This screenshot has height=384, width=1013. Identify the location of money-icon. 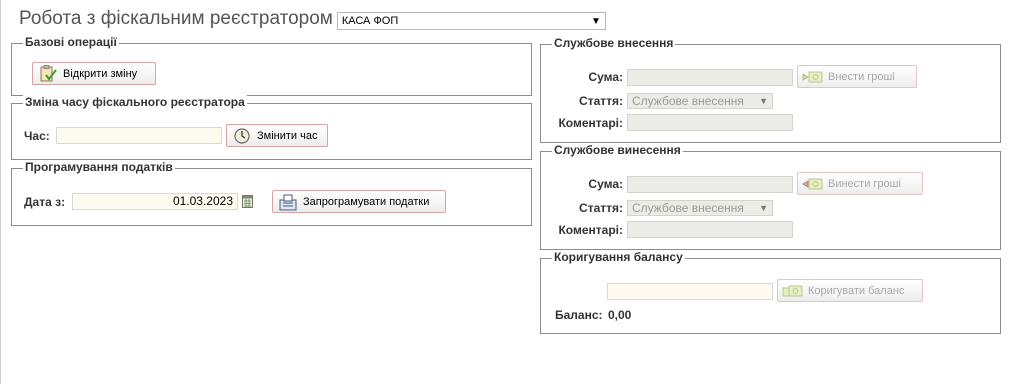
(793, 291).